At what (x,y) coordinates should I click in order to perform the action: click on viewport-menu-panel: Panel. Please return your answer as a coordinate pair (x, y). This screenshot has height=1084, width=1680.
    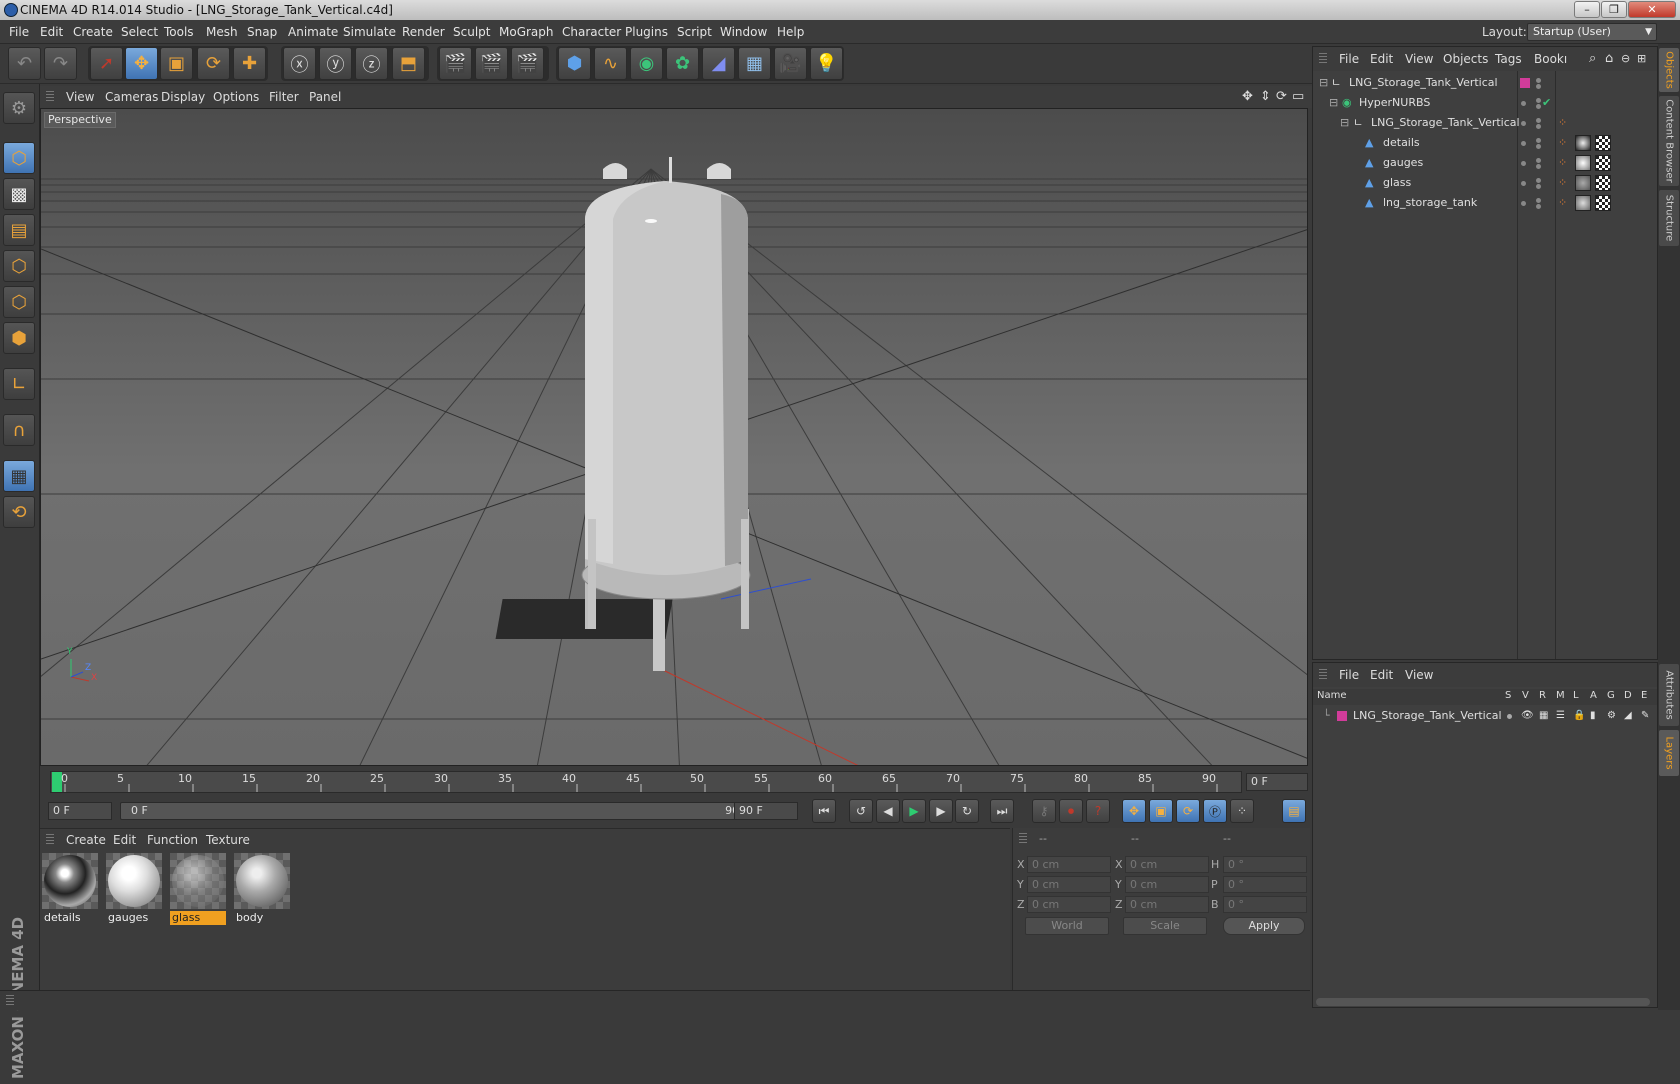
    Looking at the image, I should click on (325, 97).